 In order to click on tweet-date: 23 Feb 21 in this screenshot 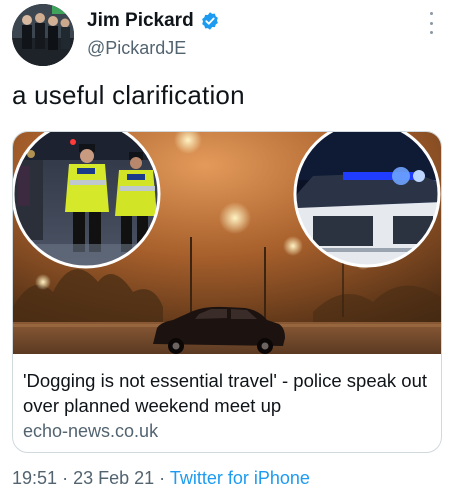, I will do `click(113, 478)`.